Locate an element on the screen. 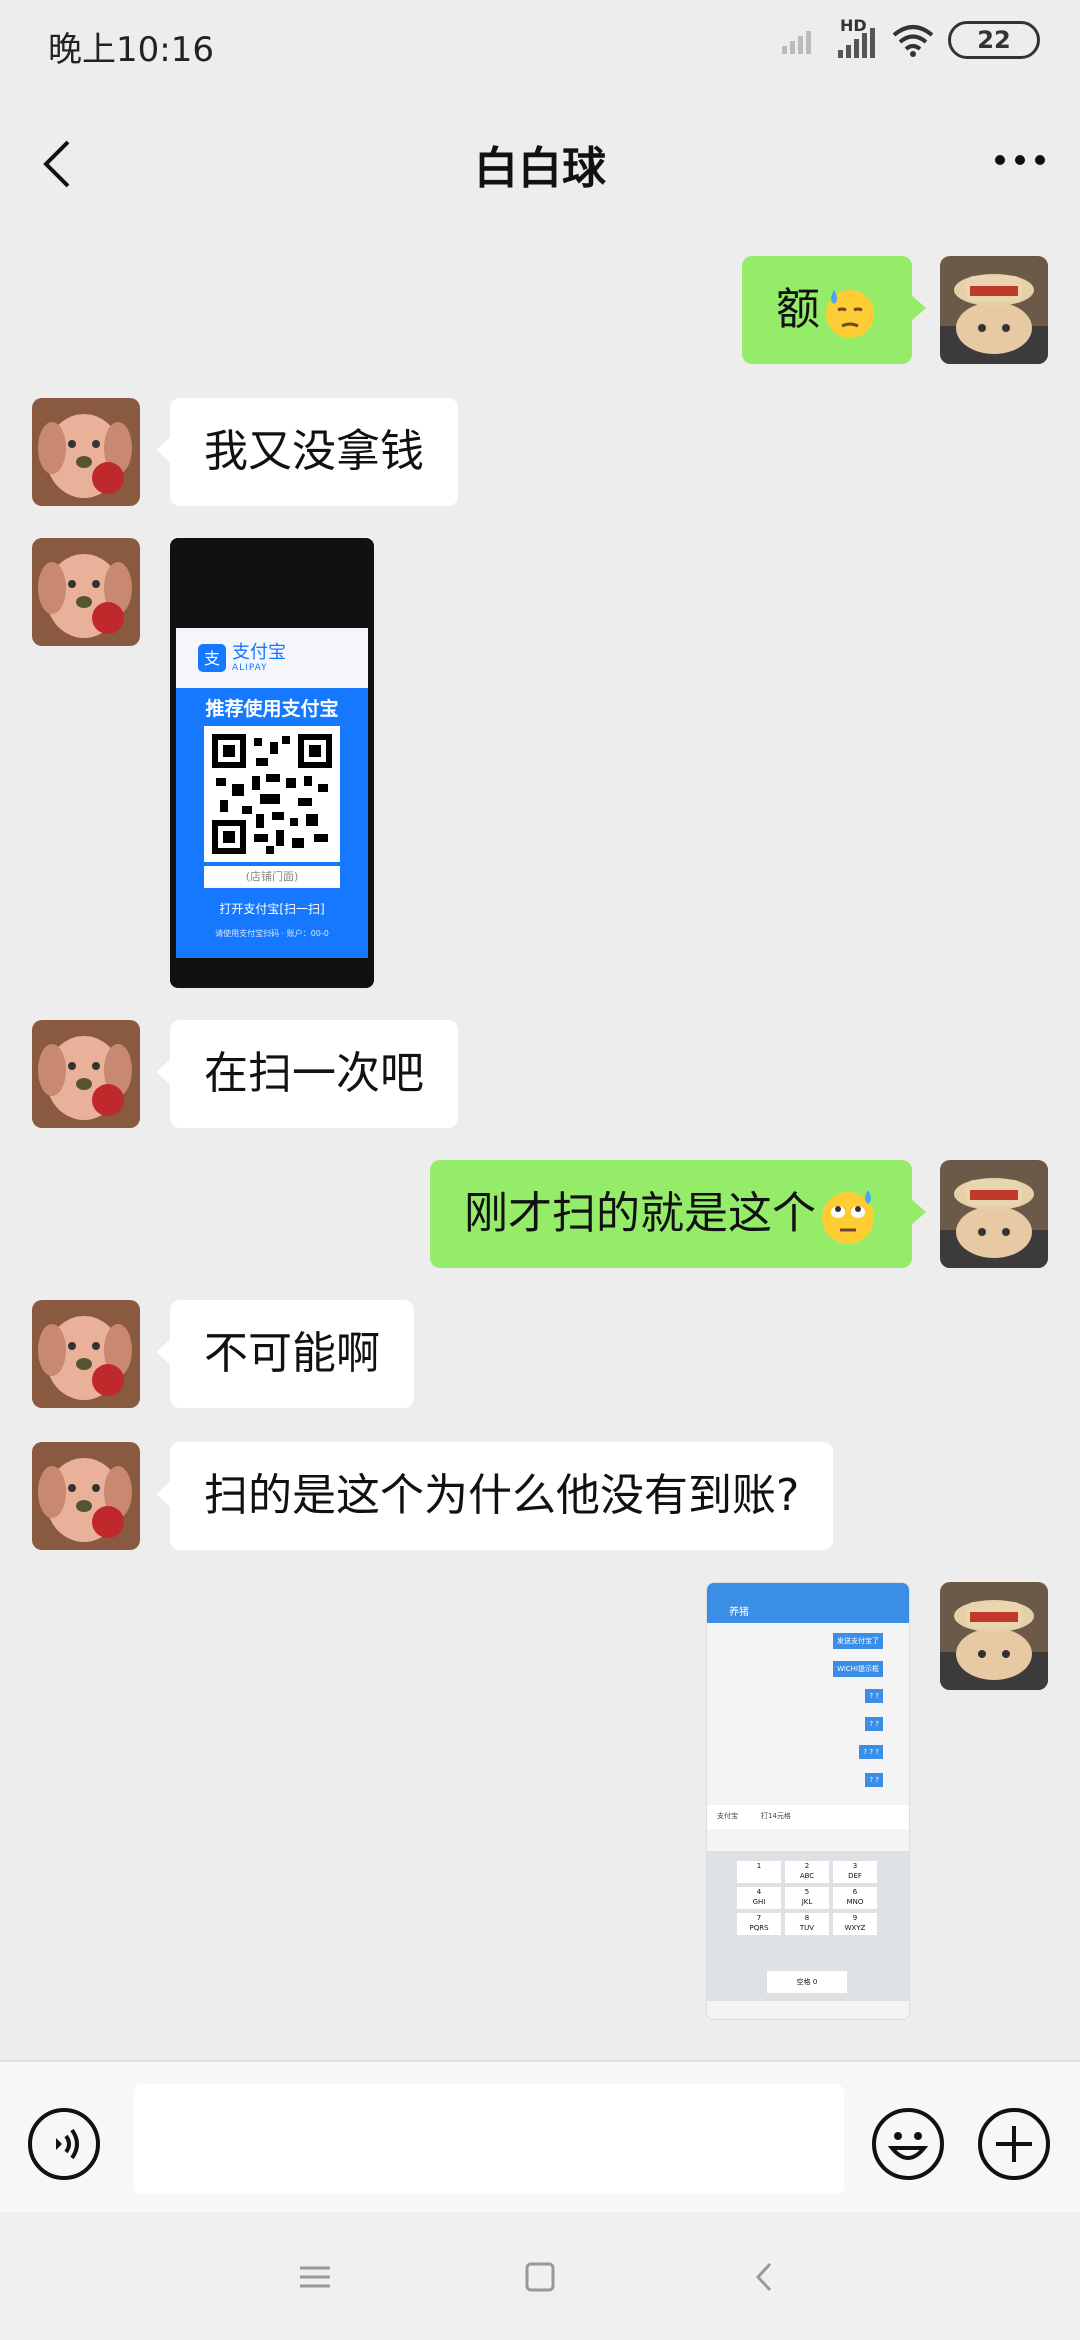  key: 3 DEF is located at coordinates (855, 1872).